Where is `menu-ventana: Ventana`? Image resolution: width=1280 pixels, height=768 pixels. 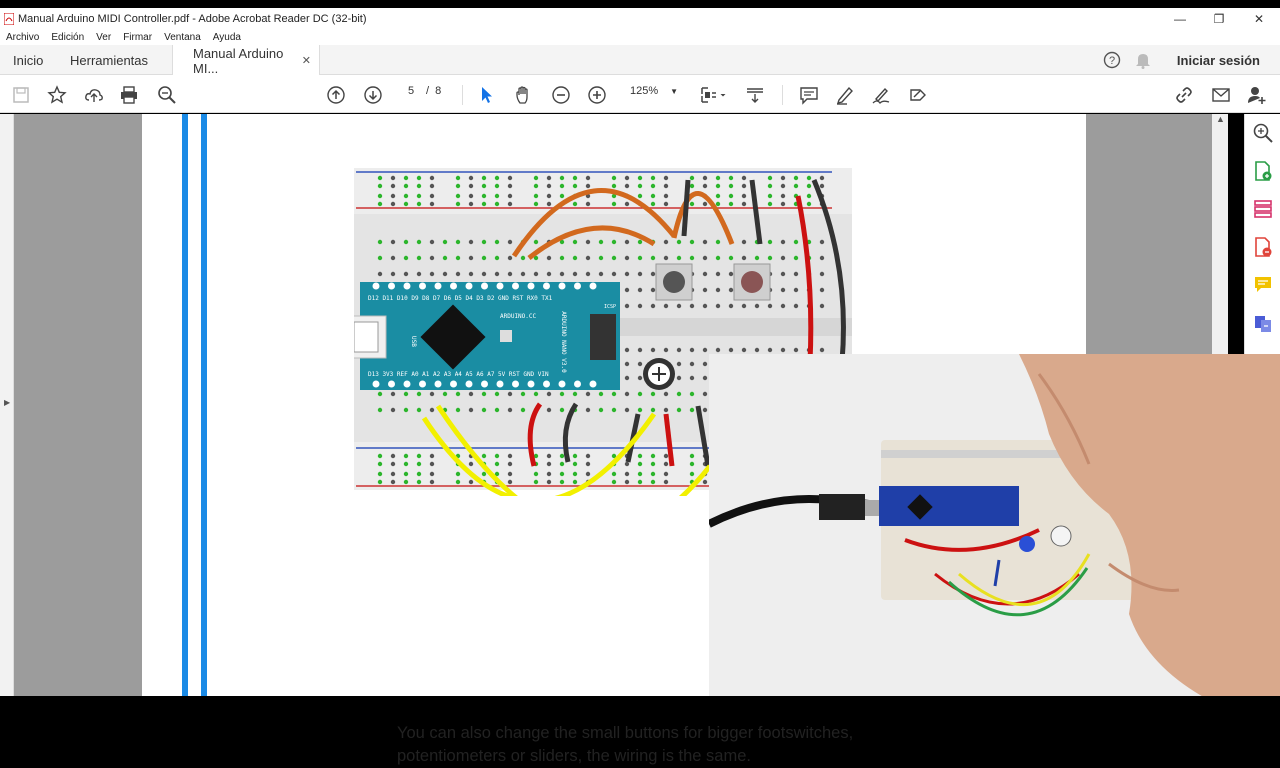
menu-ventana: Ventana is located at coordinates (182, 37).